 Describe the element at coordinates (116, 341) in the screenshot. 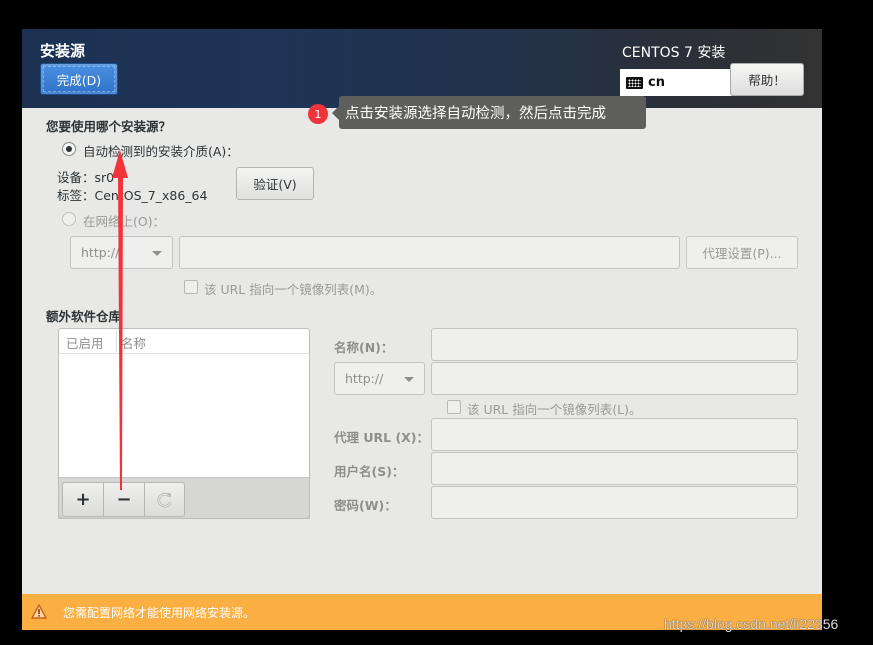

I see `column-divider` at that location.